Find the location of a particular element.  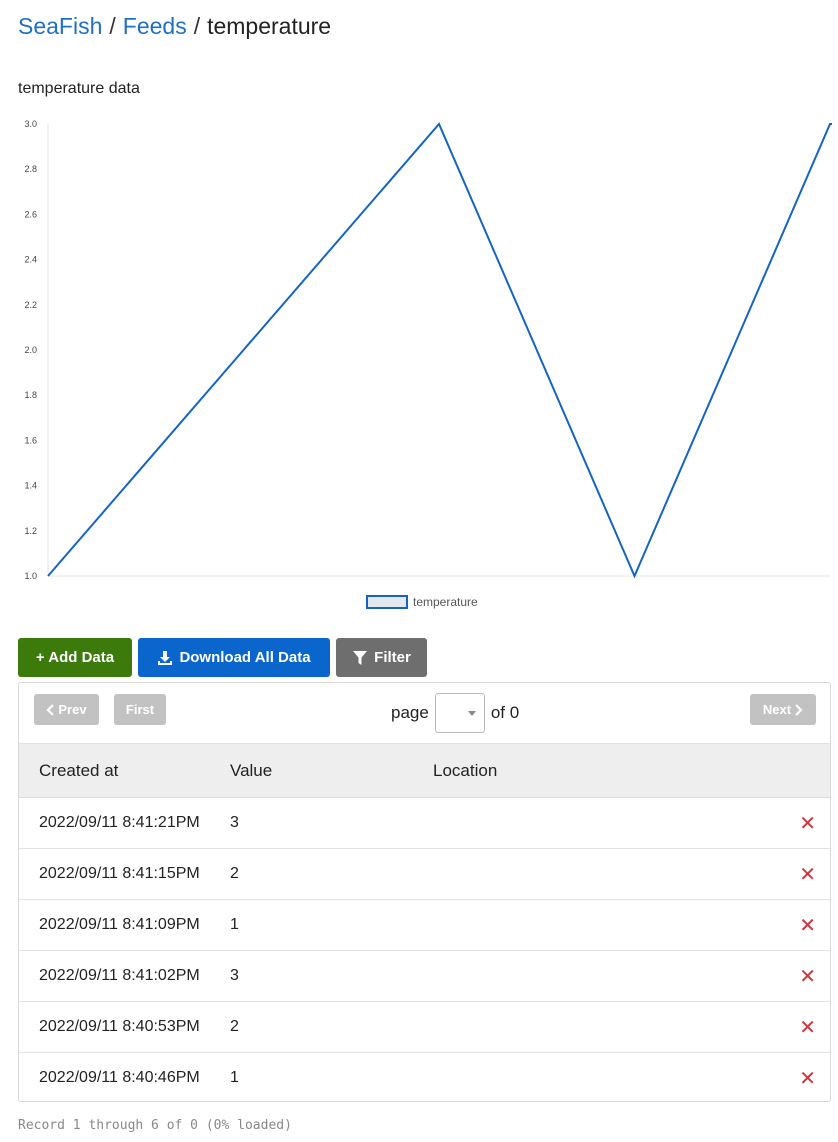

breadcrumb-current: temperature is located at coordinates (269, 26).